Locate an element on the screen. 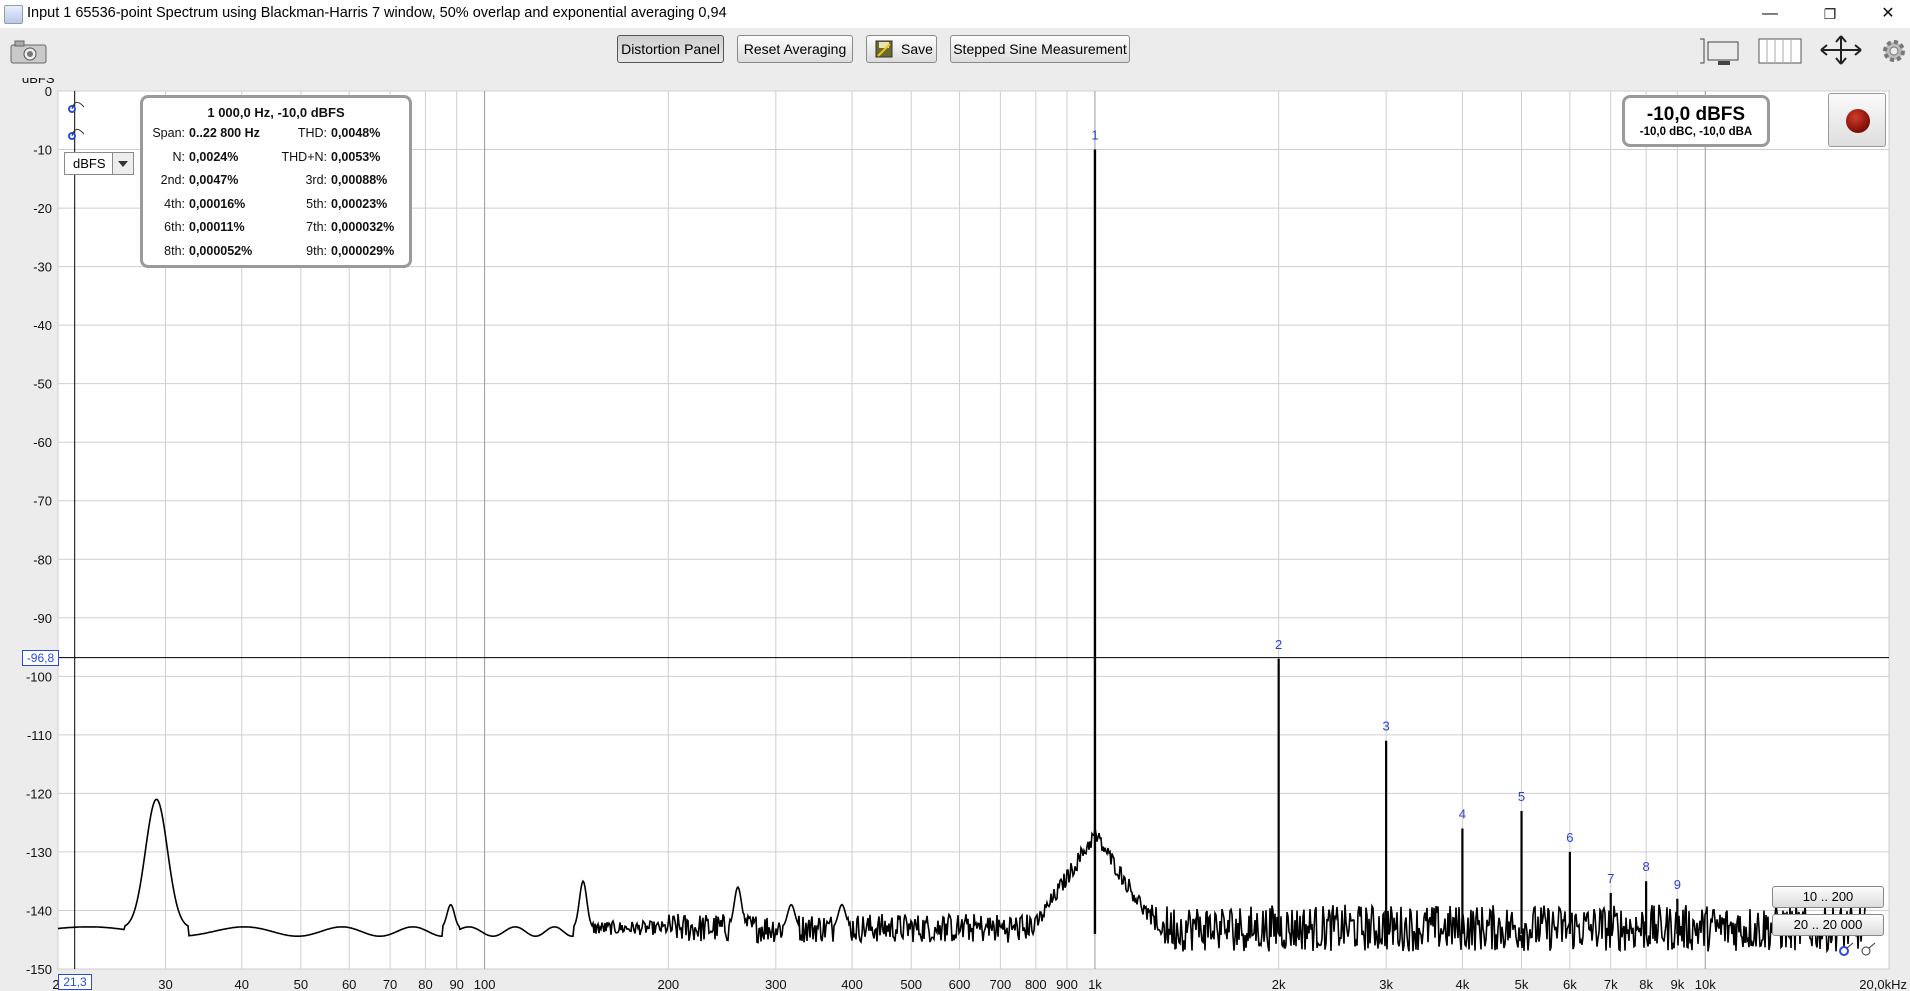 The image size is (1910, 991). panel-v2: 0,000032% is located at coordinates (363, 227).